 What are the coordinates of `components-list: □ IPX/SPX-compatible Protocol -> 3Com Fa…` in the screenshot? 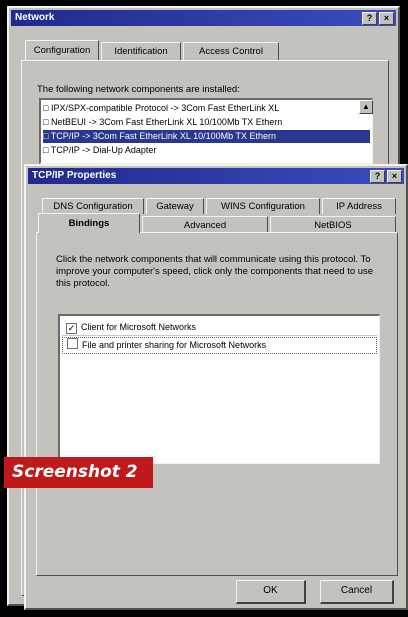 It's located at (206, 131).